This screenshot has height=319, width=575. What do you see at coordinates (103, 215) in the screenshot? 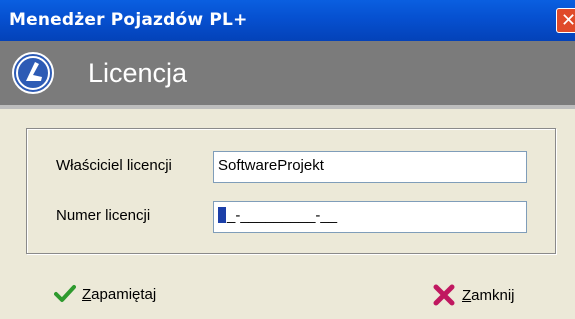
I see `license-number-label: Numer licencji` at bounding box center [103, 215].